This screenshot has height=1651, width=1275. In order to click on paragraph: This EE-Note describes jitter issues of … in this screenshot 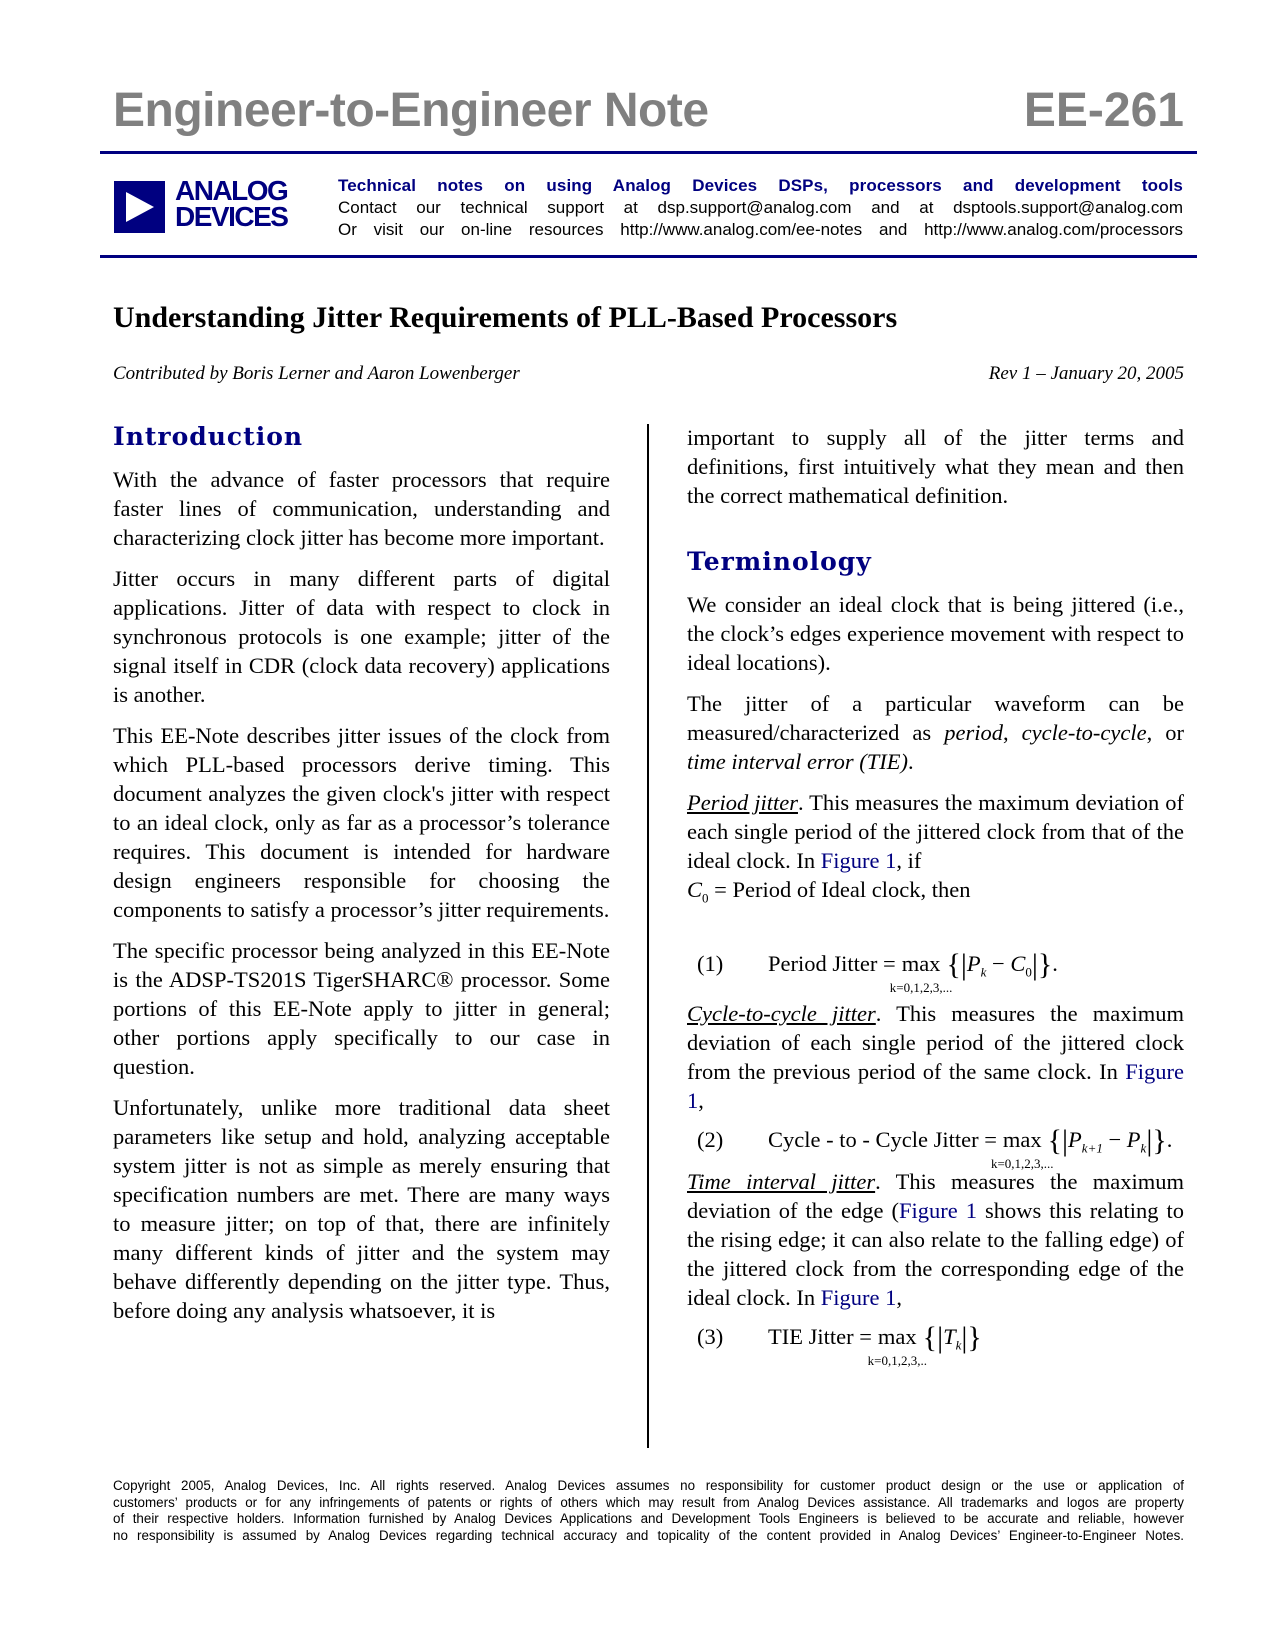, I will do `click(361, 822)`.